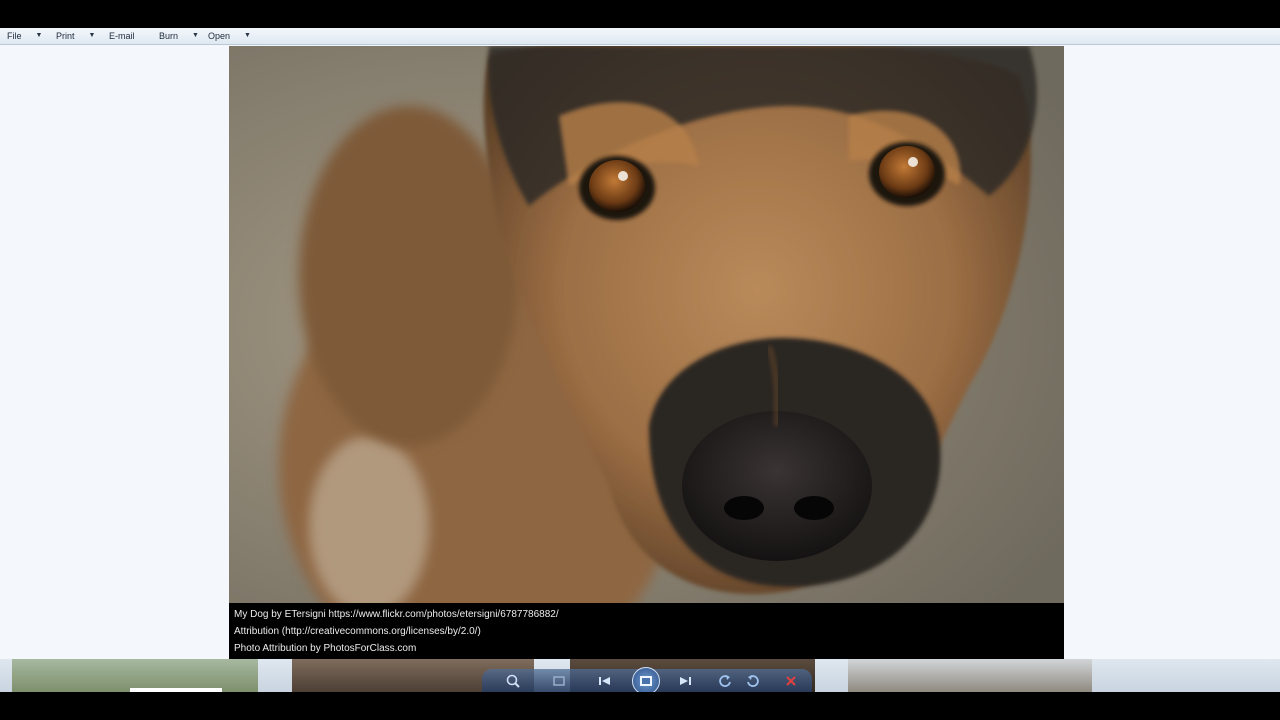 Image resolution: width=1280 pixels, height=720 pixels. I want to click on rotate-clockwise-icon, so click(753, 681).